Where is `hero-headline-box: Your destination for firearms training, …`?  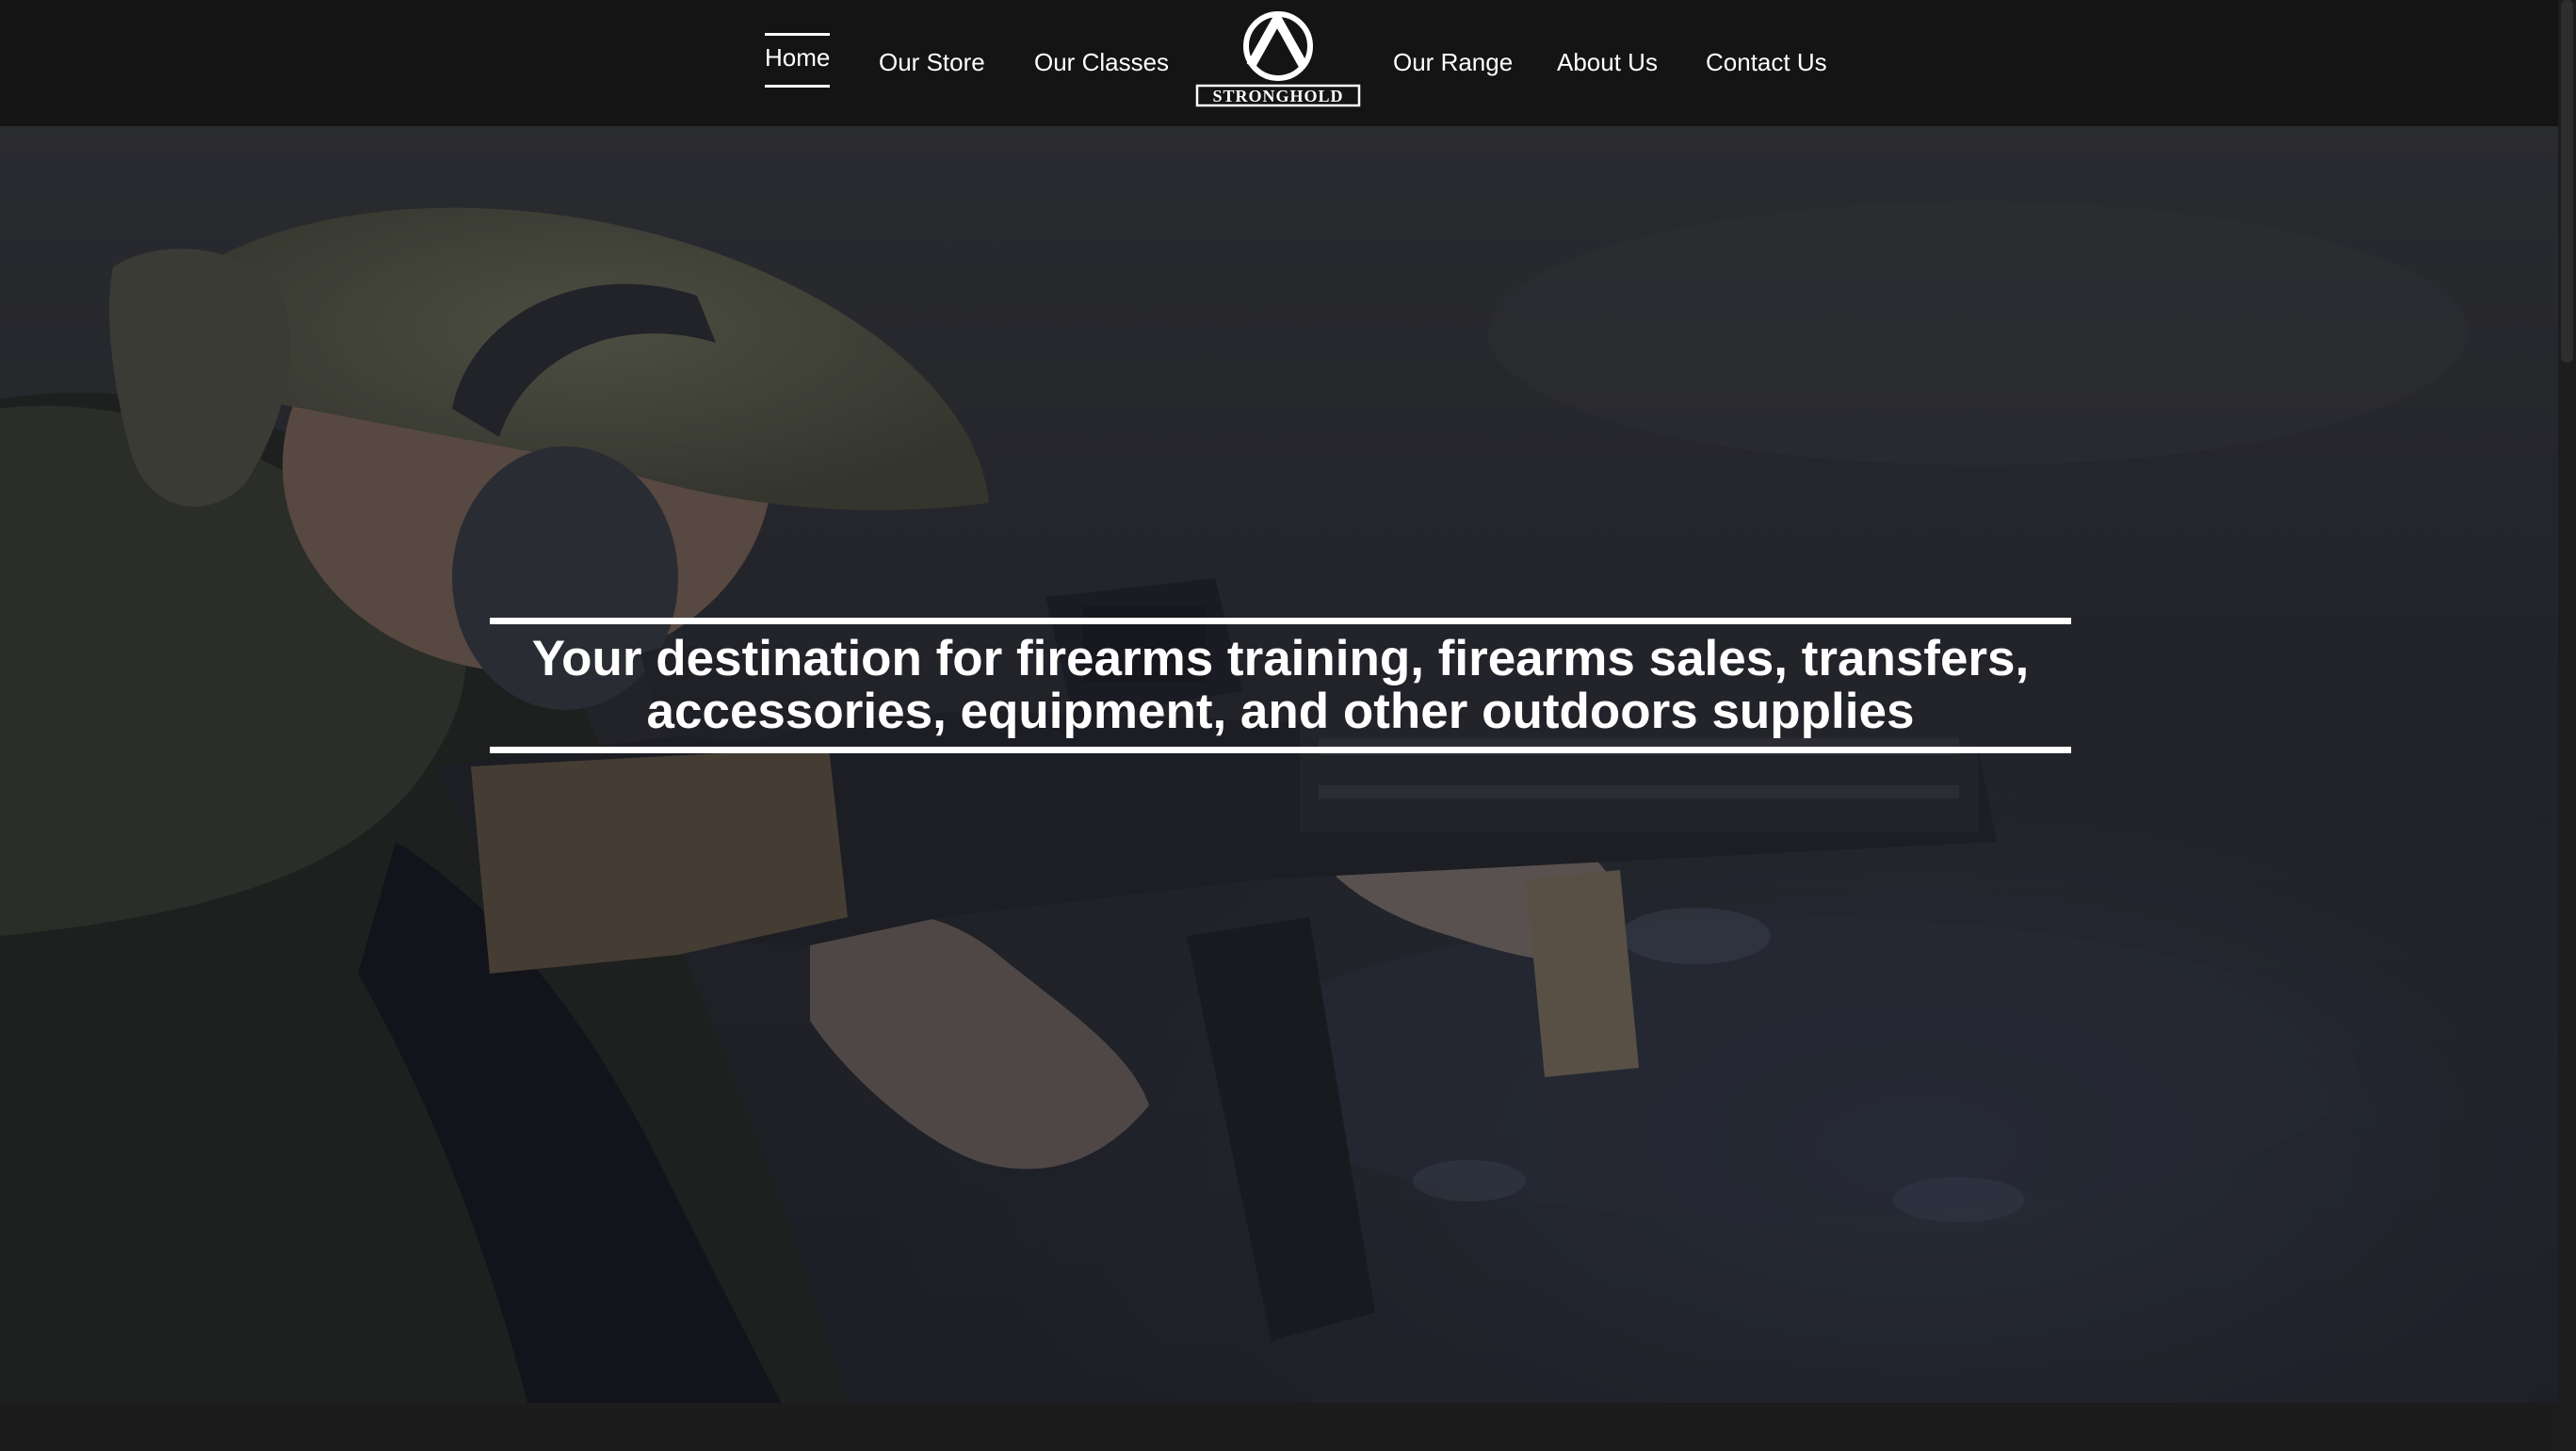
hero-headline-box: Your destination for firearms training, … is located at coordinates (1280, 685).